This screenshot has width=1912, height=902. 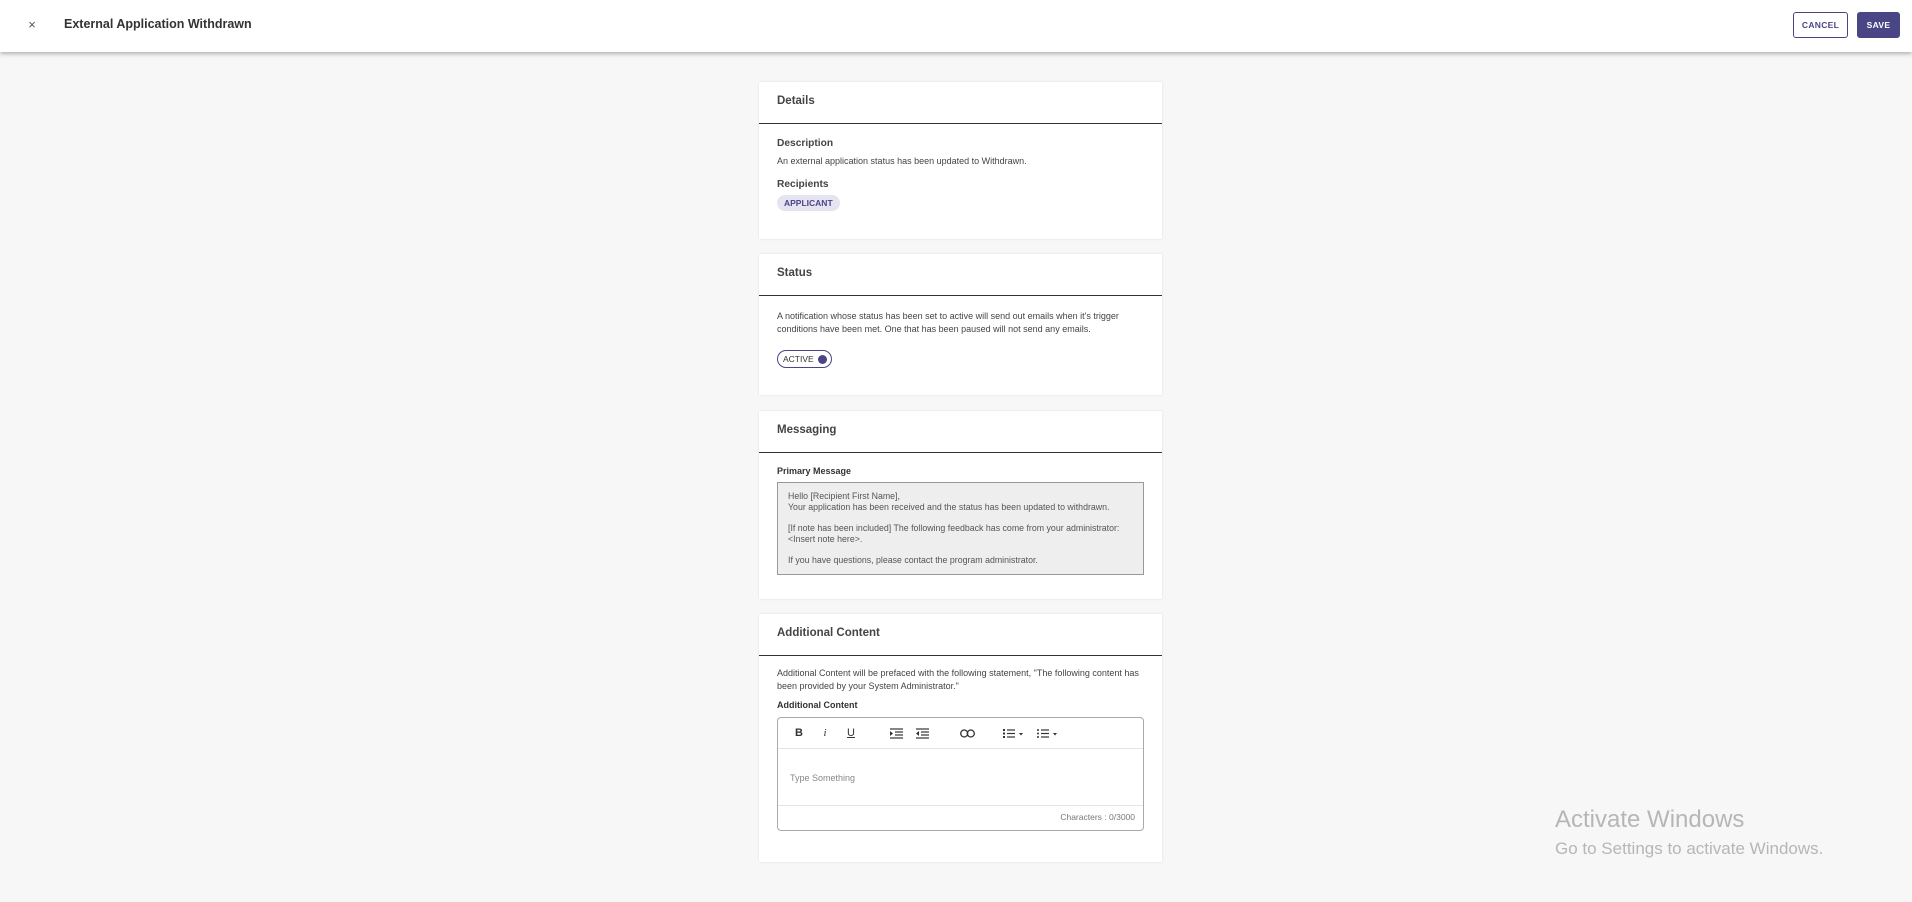 I want to click on underline-icon: U, so click(x=851, y=733).